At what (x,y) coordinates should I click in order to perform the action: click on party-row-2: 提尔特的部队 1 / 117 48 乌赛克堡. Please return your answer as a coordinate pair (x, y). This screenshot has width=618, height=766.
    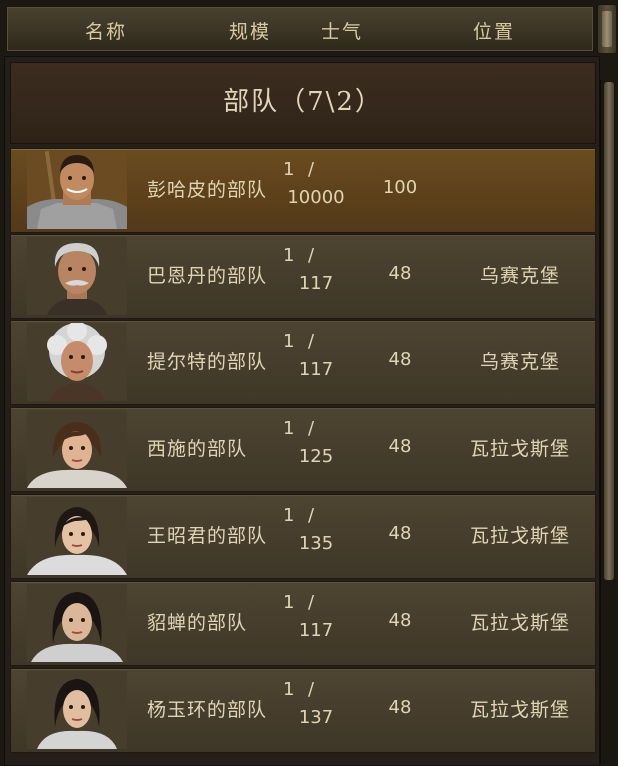
    Looking at the image, I should click on (303, 362).